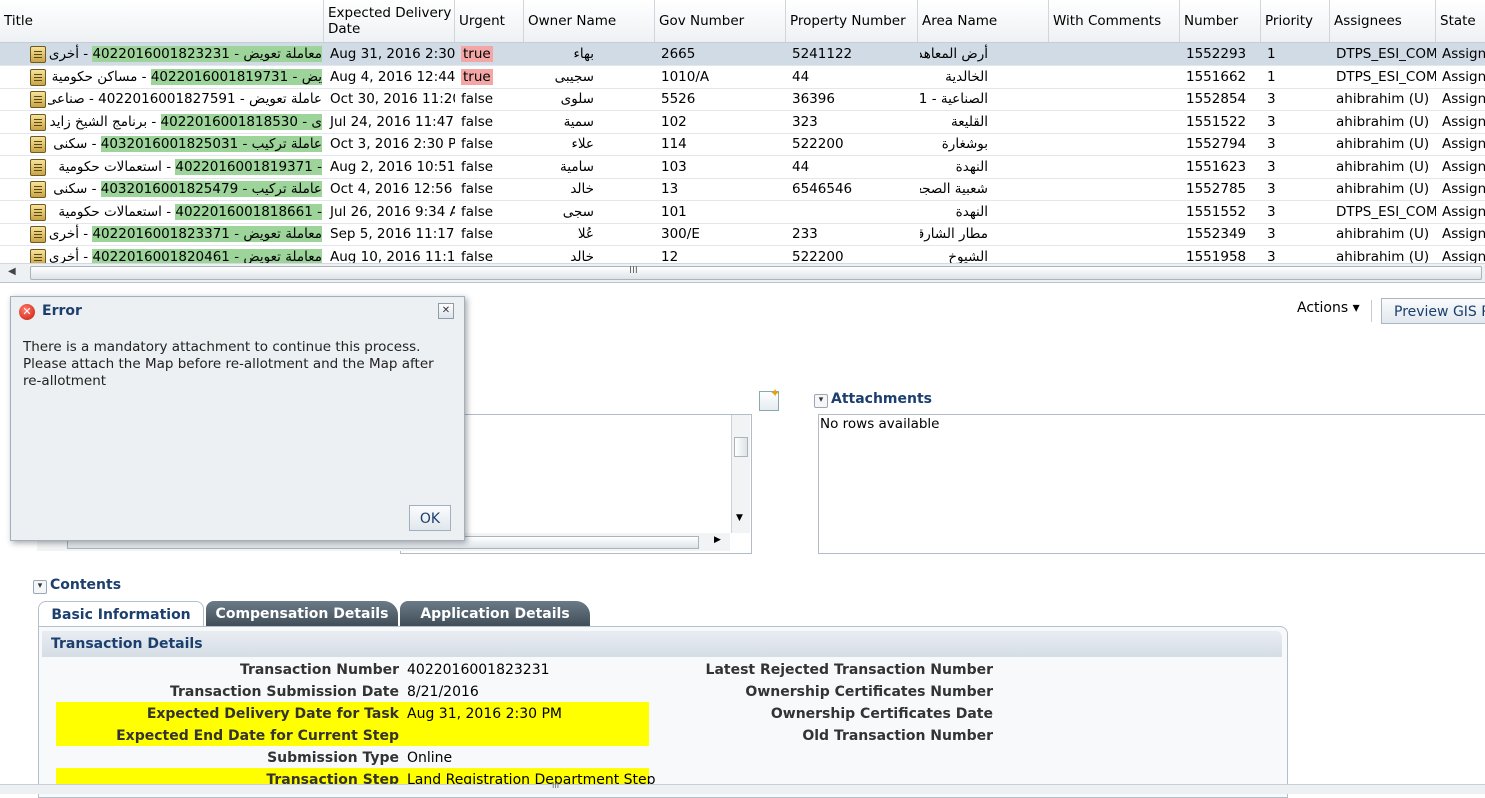  Describe the element at coordinates (1151, 484) in the screenshot. I see `attachments-list` at that location.